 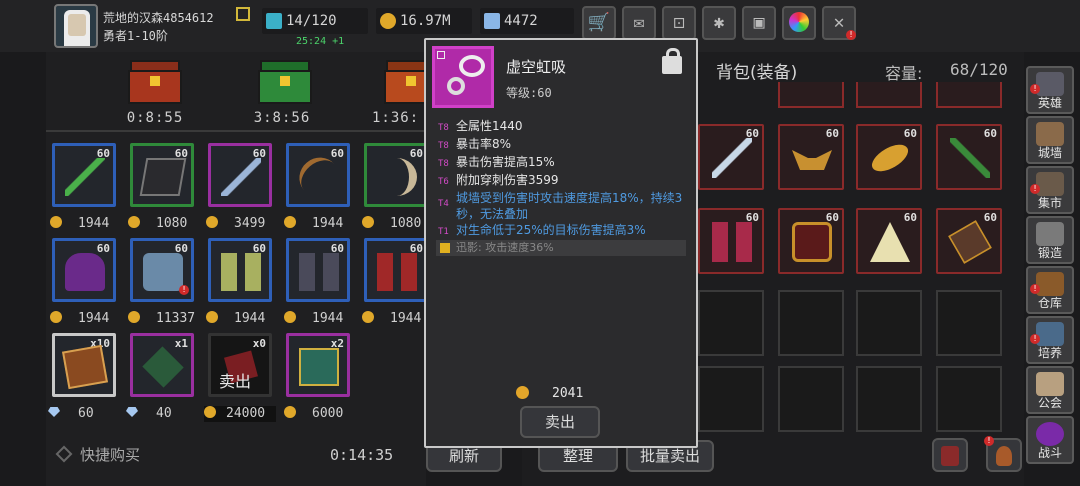 I want to click on side-menu-train: 培养!, so click(x=1050, y=340).